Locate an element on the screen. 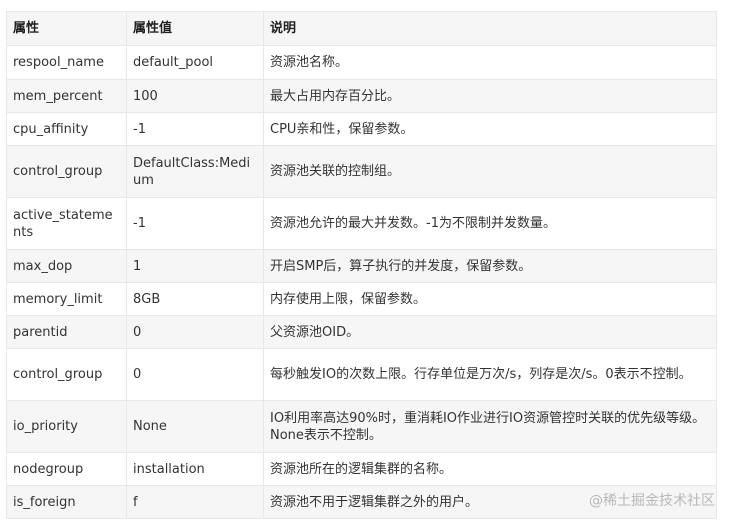 The image size is (731, 522). cell-value: 8GB is located at coordinates (195, 299).